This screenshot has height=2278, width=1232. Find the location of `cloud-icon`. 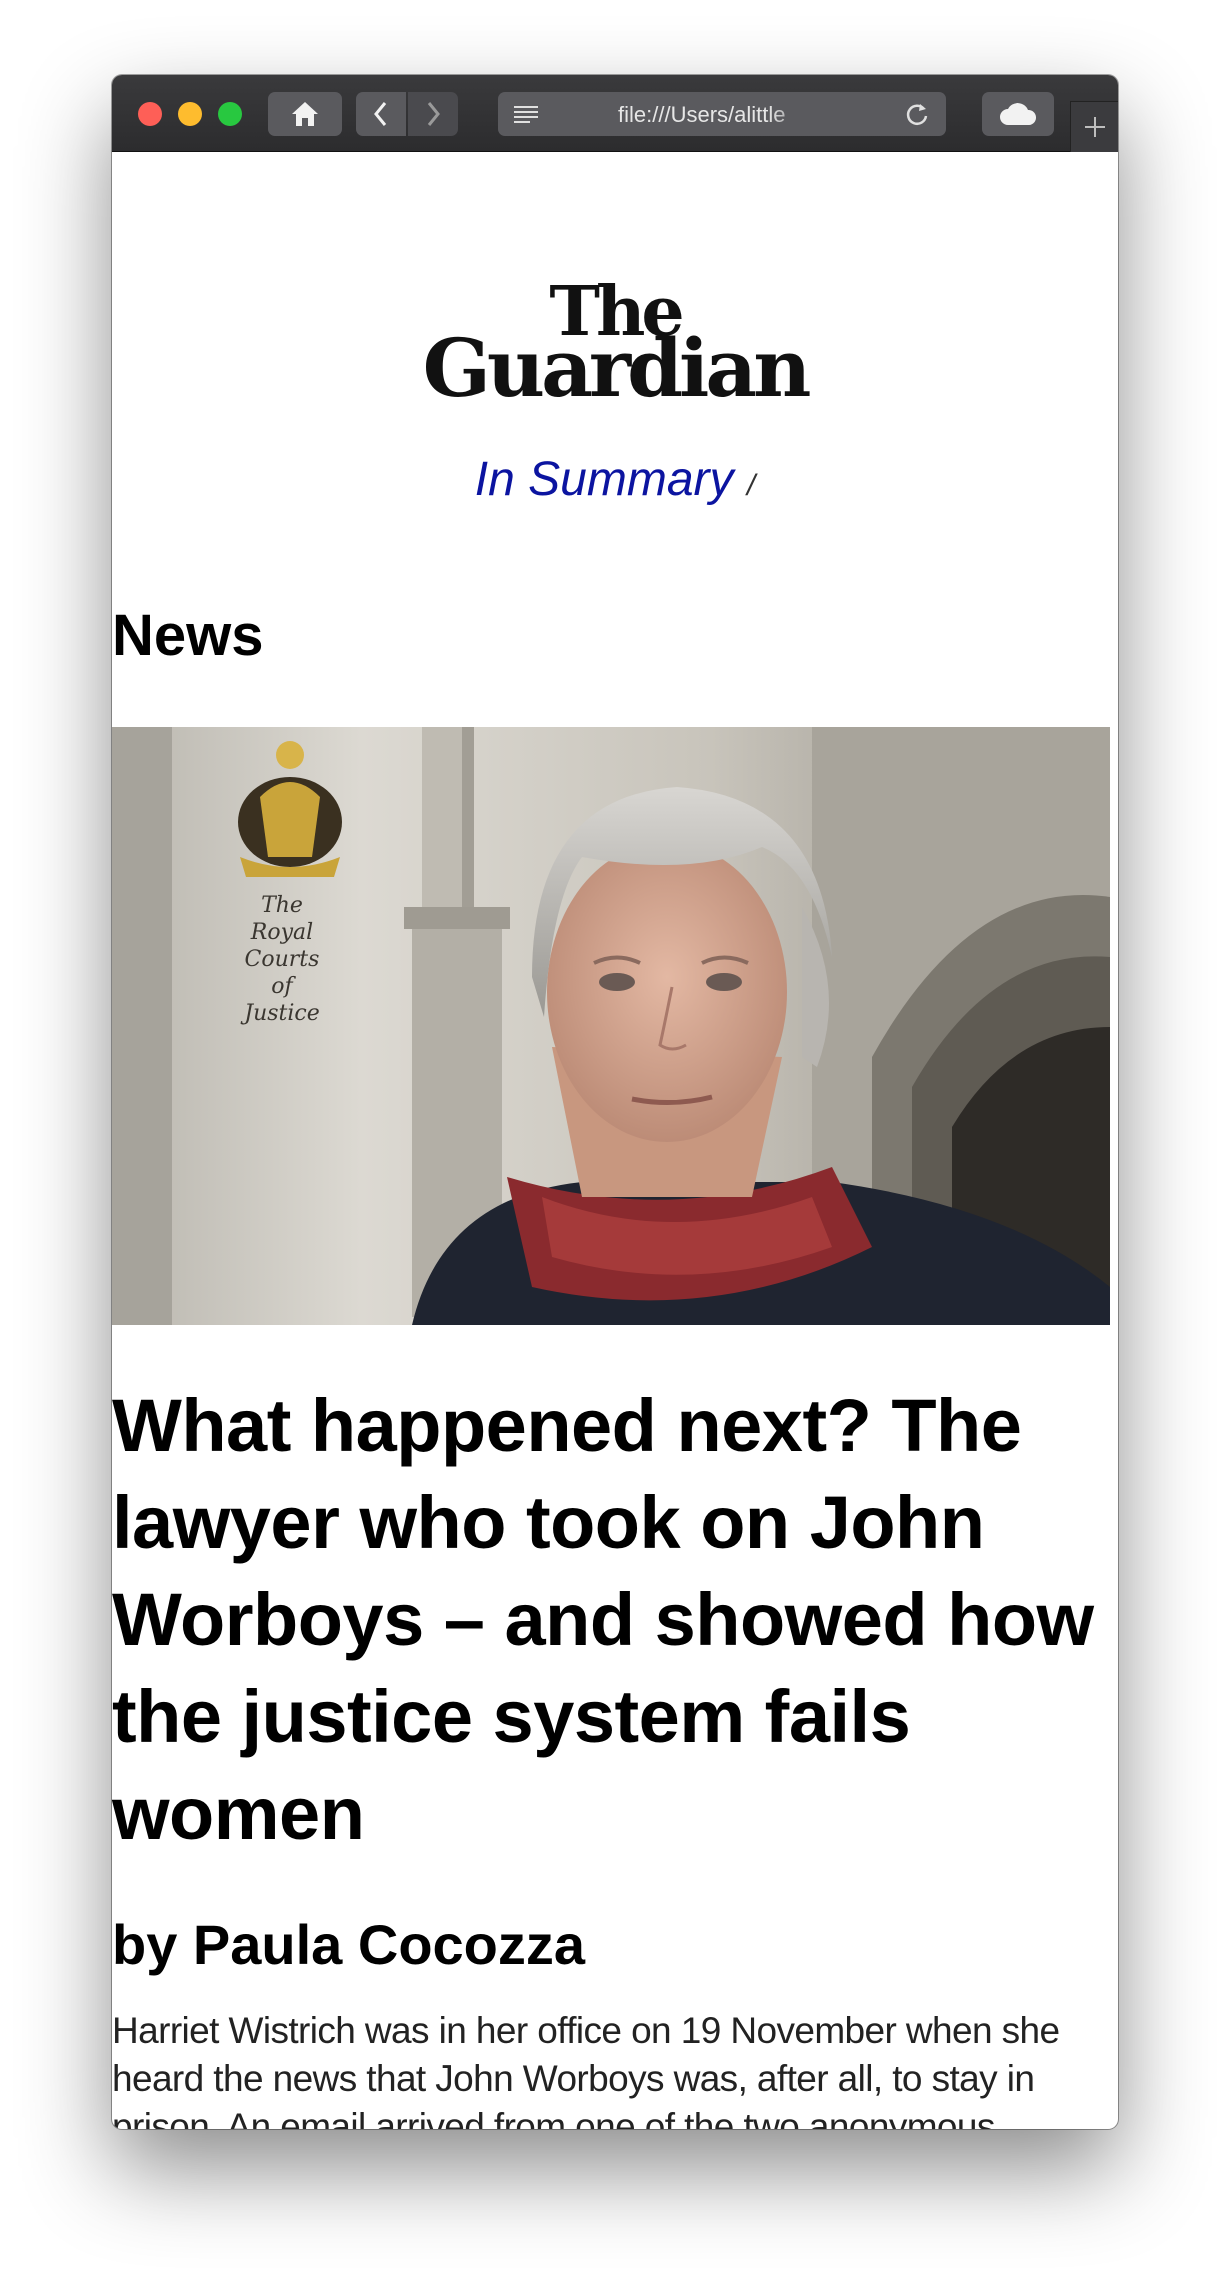

cloud-icon is located at coordinates (1018, 114).